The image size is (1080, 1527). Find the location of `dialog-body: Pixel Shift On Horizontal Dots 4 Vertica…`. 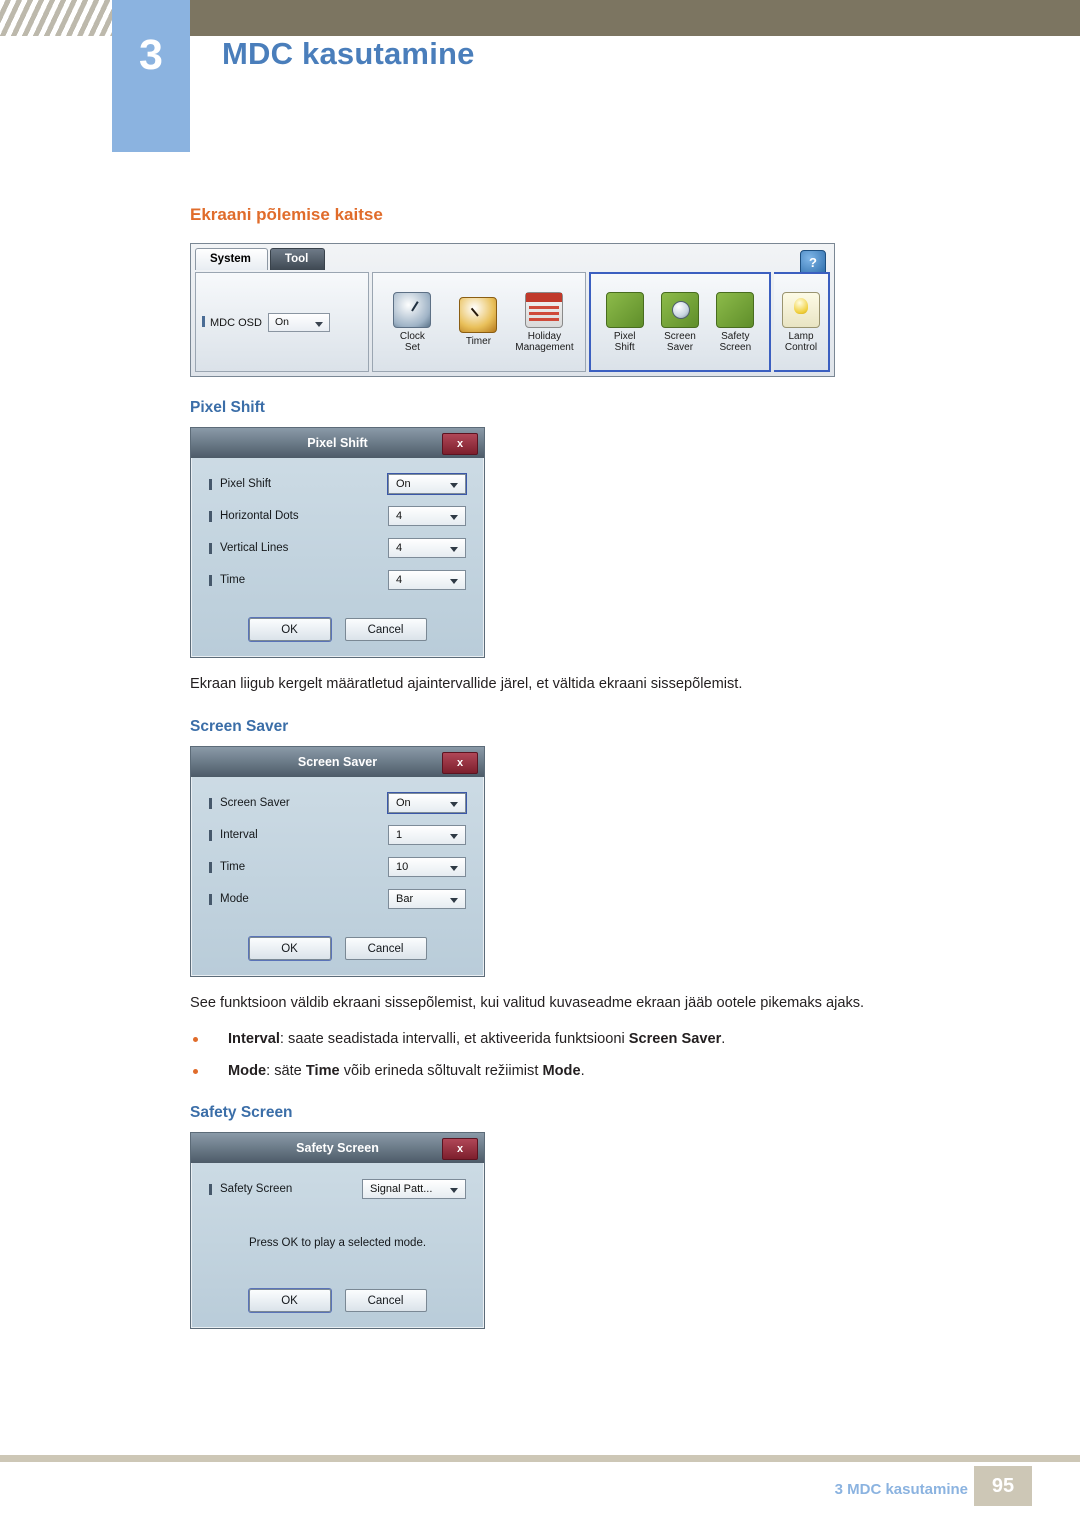

dialog-body: Pixel Shift On Horizontal Dots 4 Vertica… is located at coordinates (337, 533).